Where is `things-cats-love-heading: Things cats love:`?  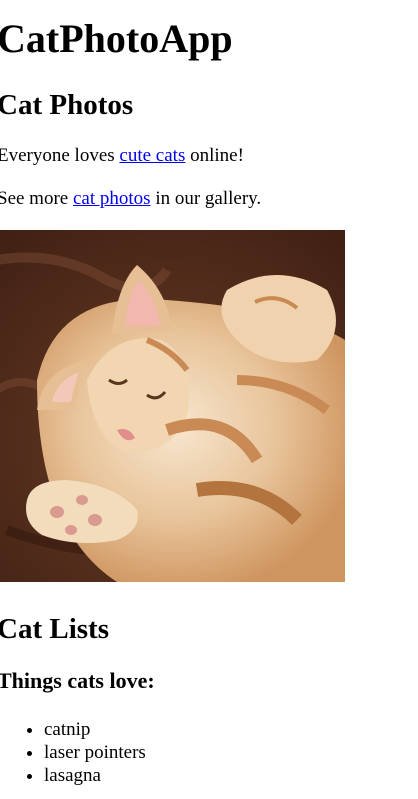 things-cats-love-heading: Things cats love: is located at coordinates (77, 680).